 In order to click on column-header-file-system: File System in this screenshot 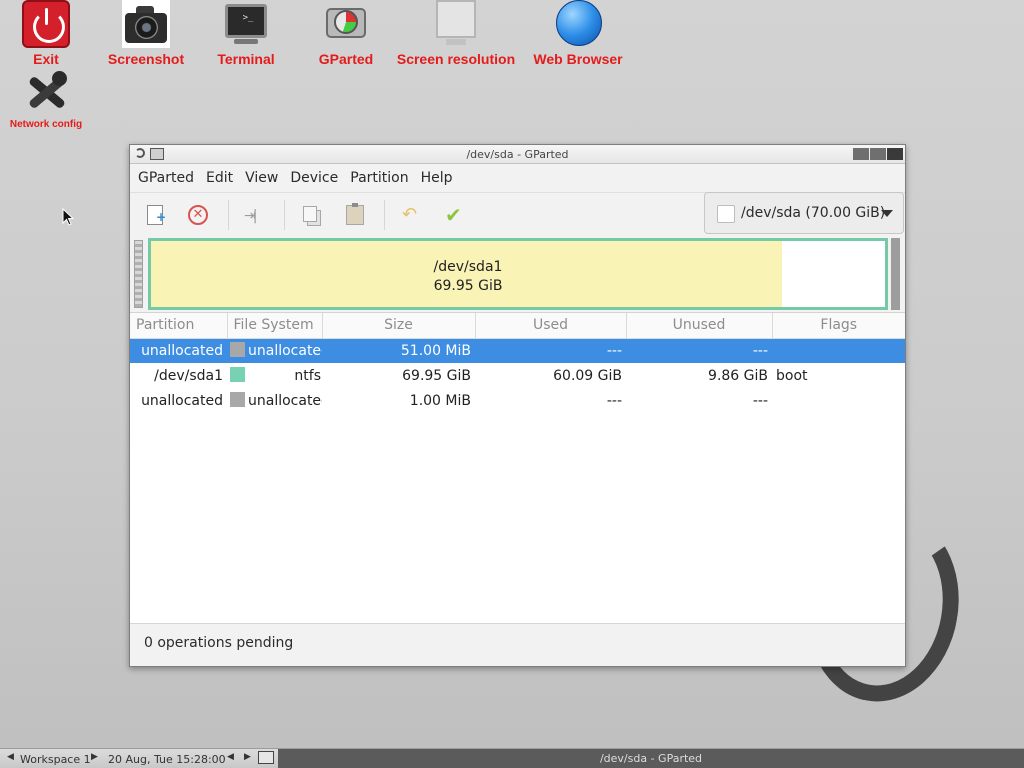, I will do `click(275, 326)`.